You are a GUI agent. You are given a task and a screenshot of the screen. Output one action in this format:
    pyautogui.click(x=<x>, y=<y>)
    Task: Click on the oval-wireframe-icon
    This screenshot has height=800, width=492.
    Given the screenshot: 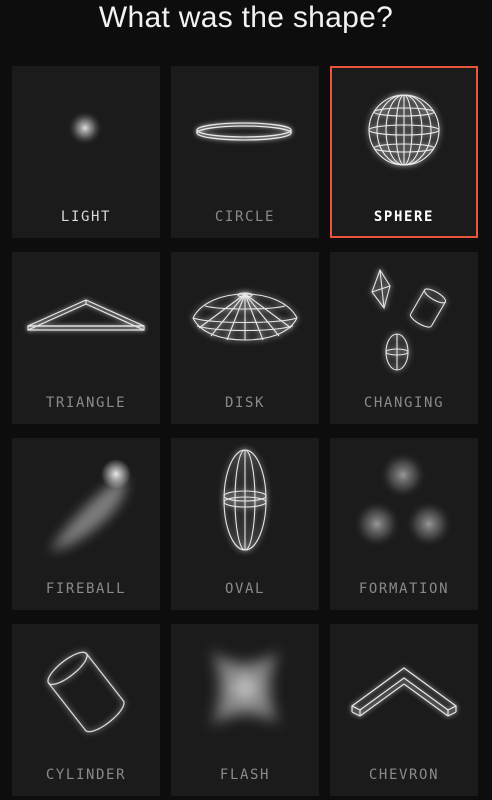 What is the action you would take?
    pyautogui.click(x=245, y=500)
    